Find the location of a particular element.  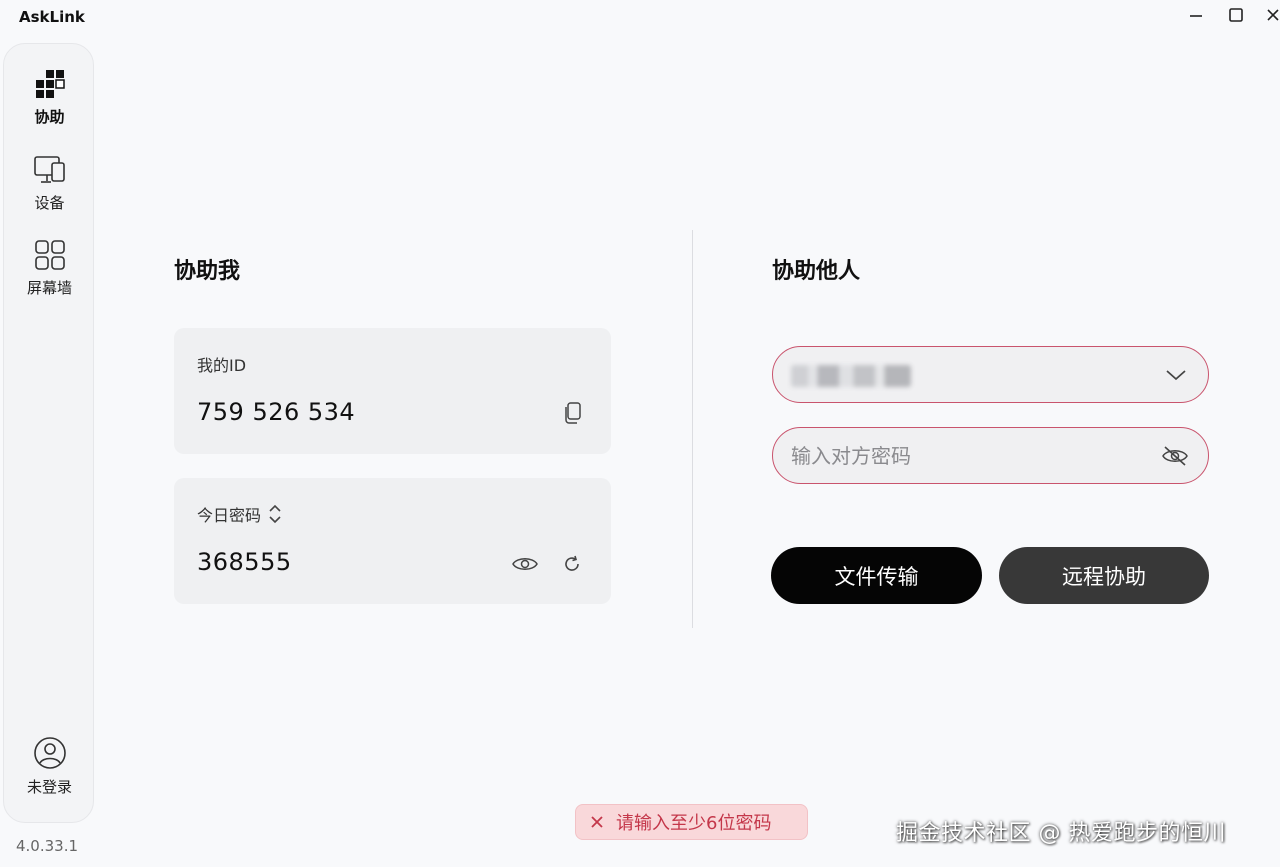

minimize-icon is located at coordinates (1196, 16).